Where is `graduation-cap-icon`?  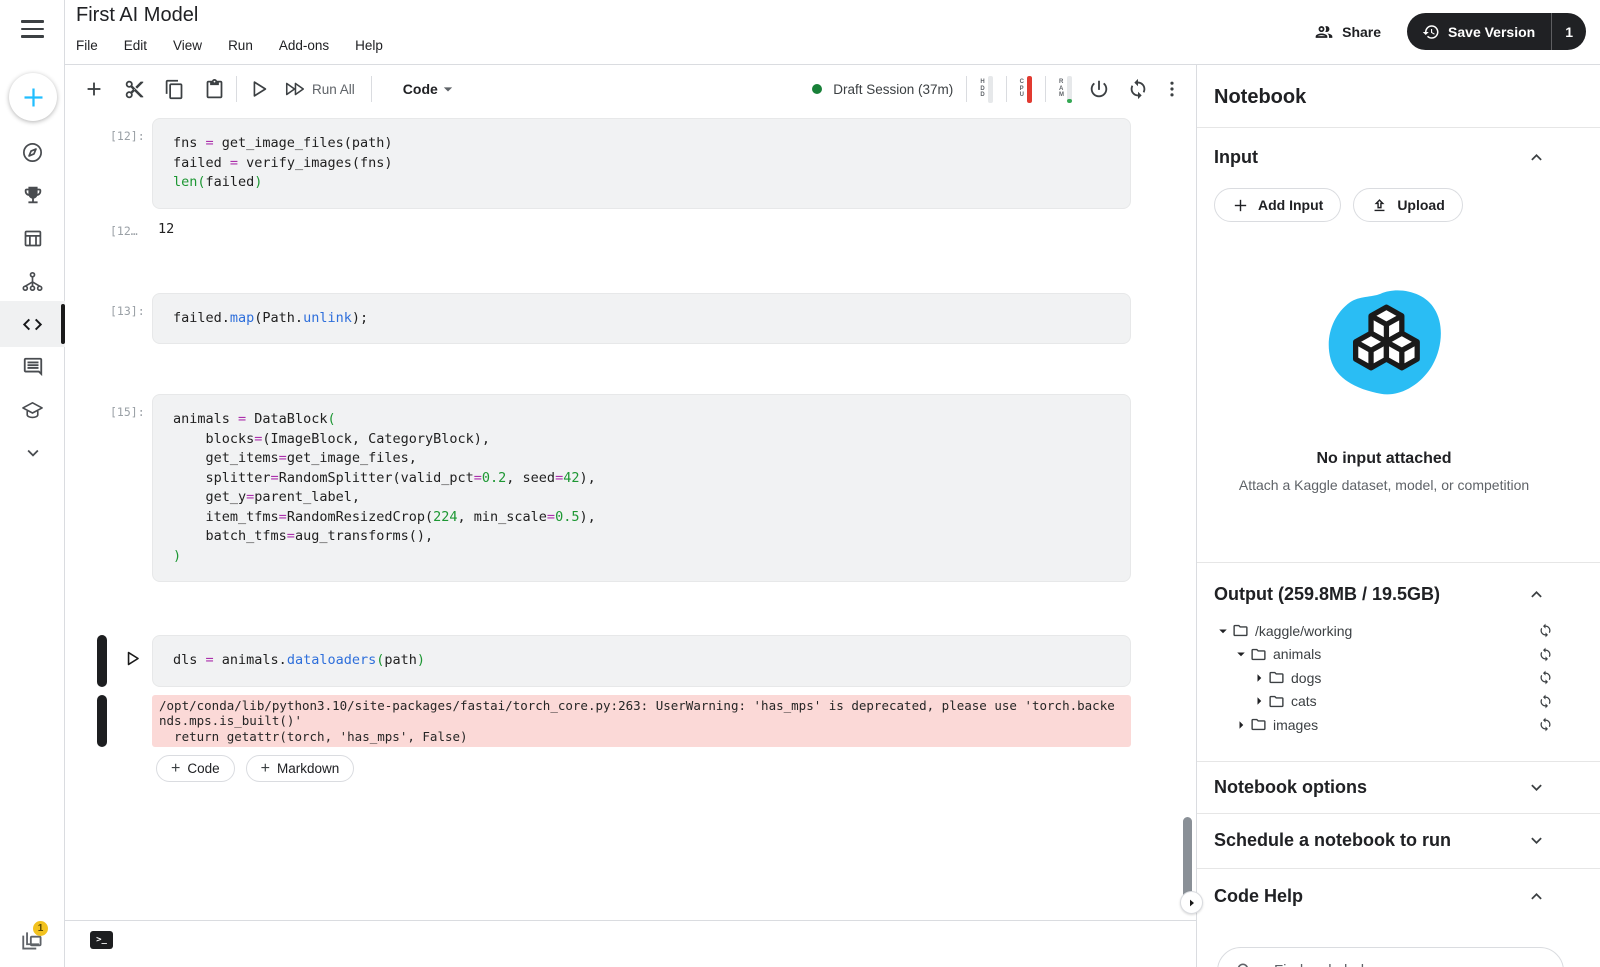 graduation-cap-icon is located at coordinates (32, 409).